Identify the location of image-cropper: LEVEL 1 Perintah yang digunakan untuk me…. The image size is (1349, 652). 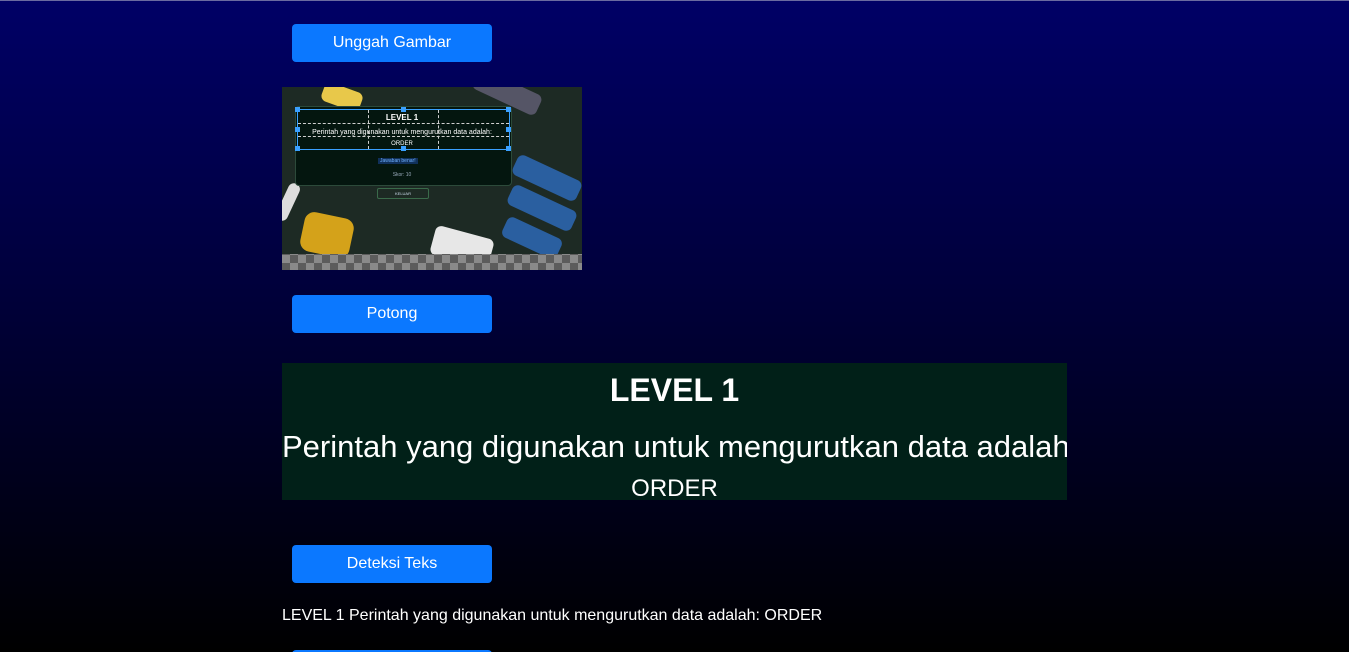
(432, 178).